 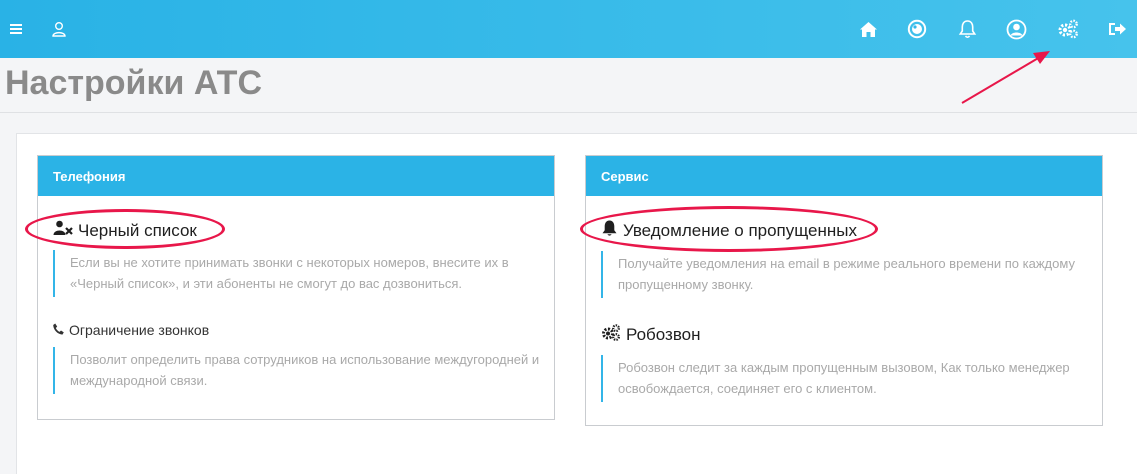 What do you see at coordinates (134, 83) in the screenshot?
I see `page-title: Настройки АТС` at bounding box center [134, 83].